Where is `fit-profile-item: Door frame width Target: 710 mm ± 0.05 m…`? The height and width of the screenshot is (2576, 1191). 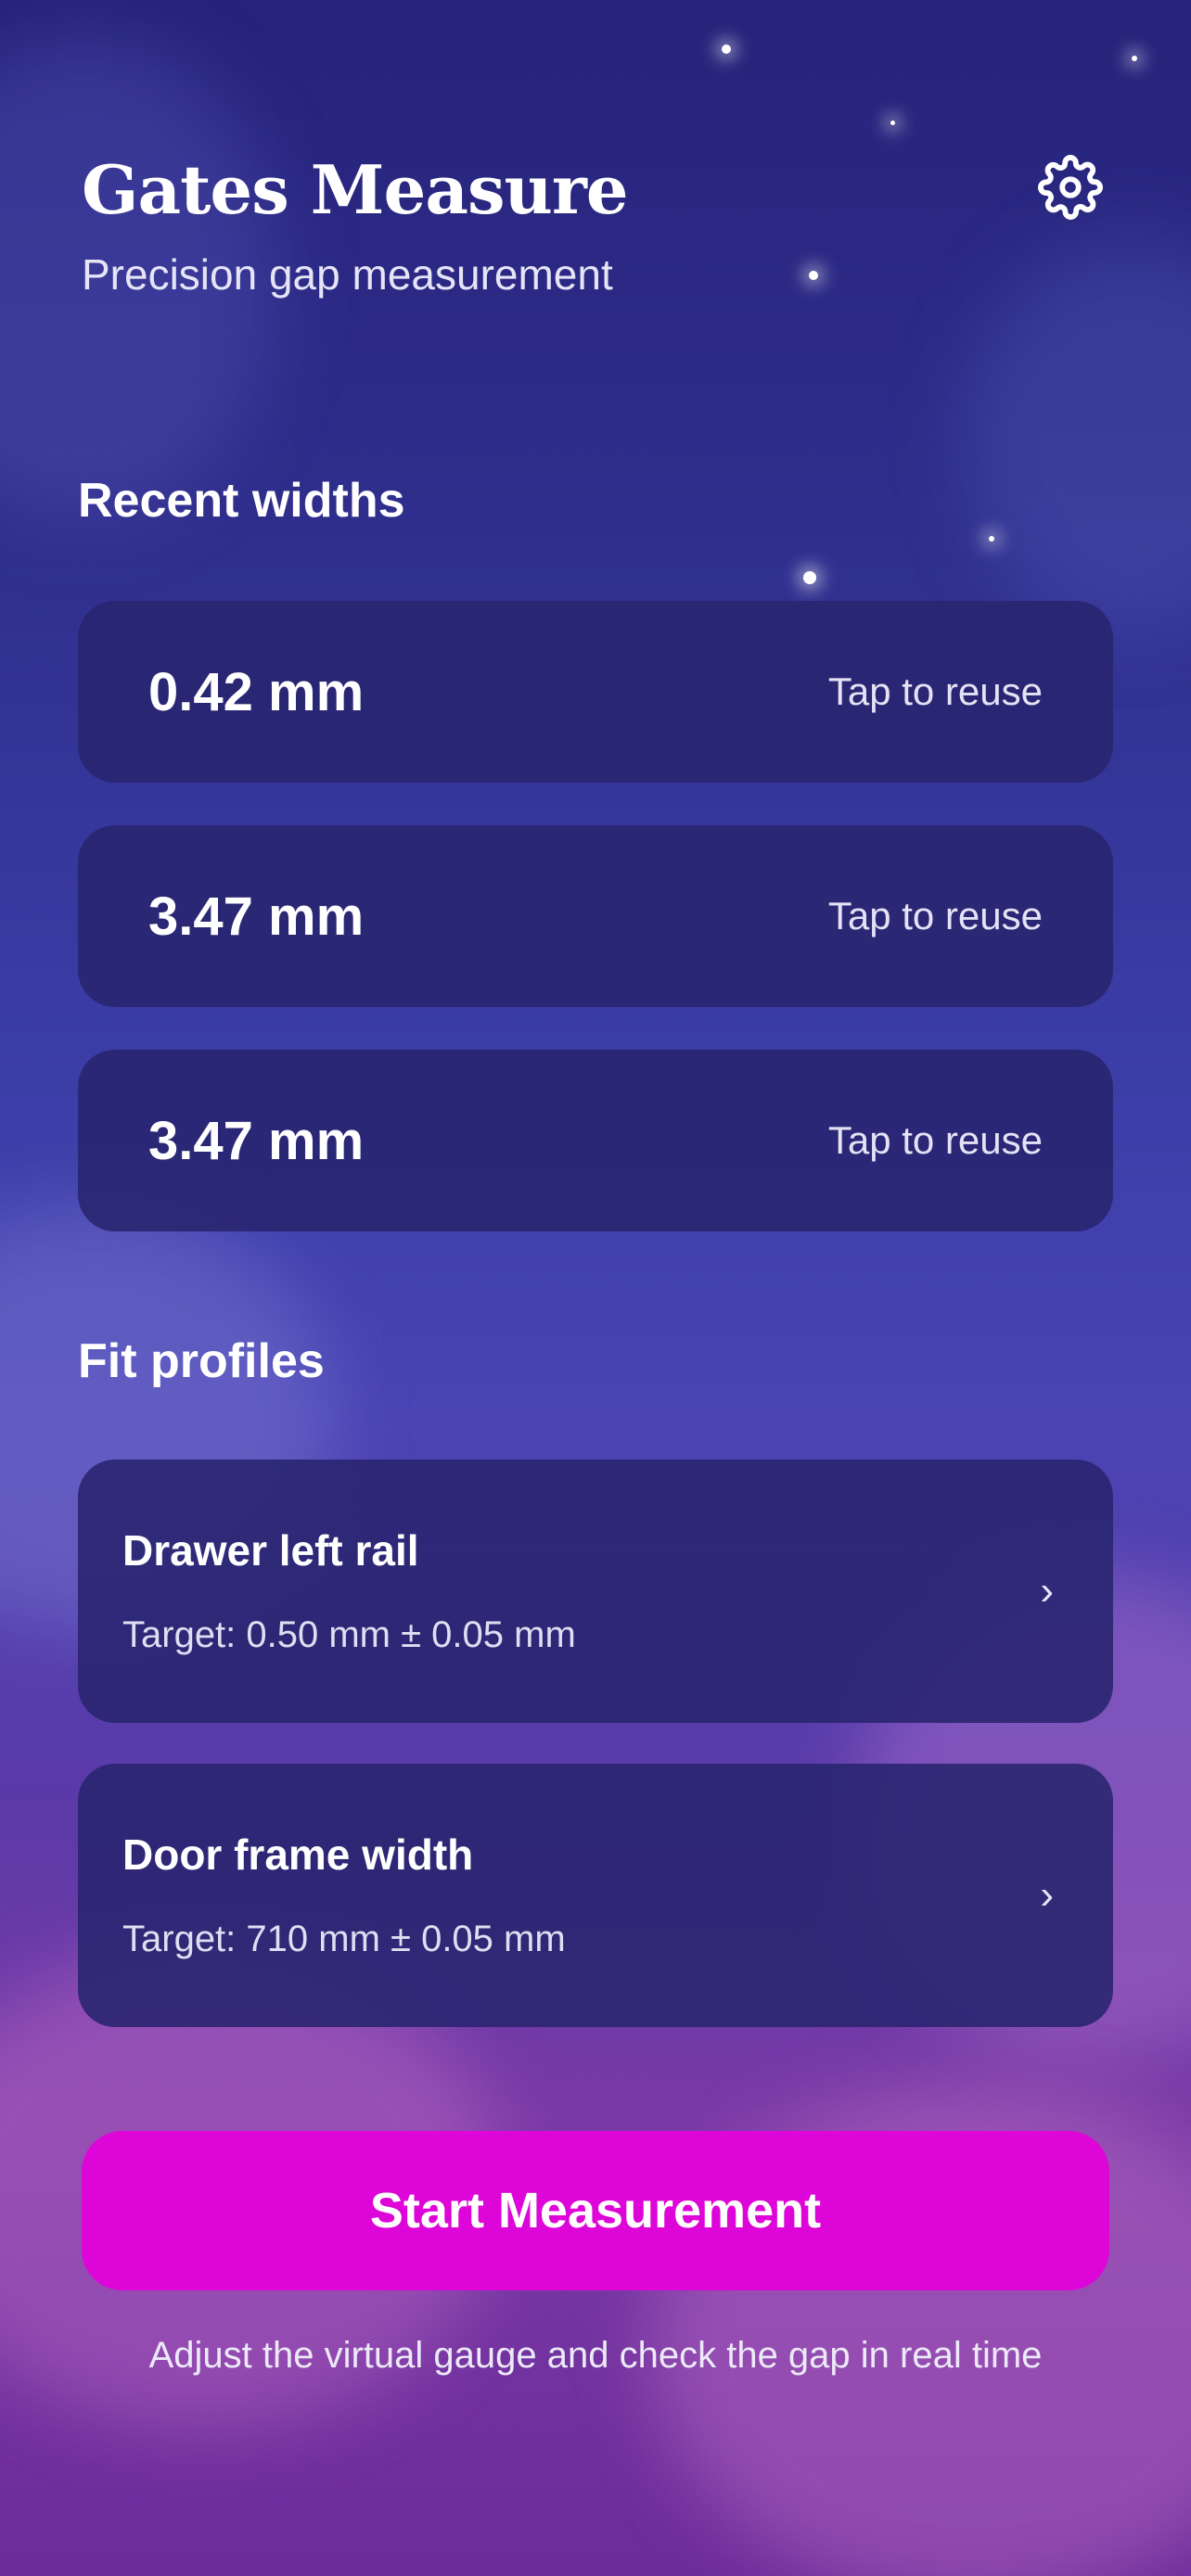
fit-profile-item: Door frame width Target: 710 mm ± 0.05 m… is located at coordinates (595, 1895).